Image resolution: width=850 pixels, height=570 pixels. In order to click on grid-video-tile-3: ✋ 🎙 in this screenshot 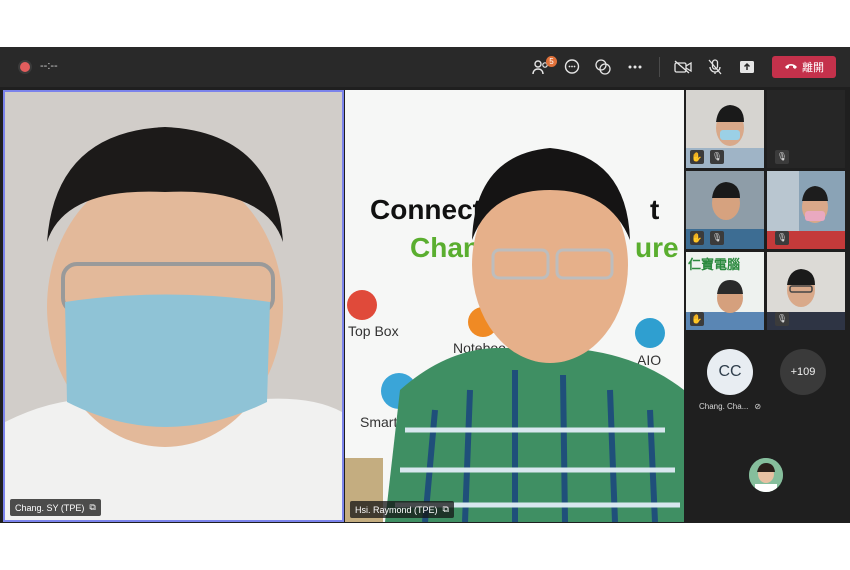, I will do `click(725, 210)`.